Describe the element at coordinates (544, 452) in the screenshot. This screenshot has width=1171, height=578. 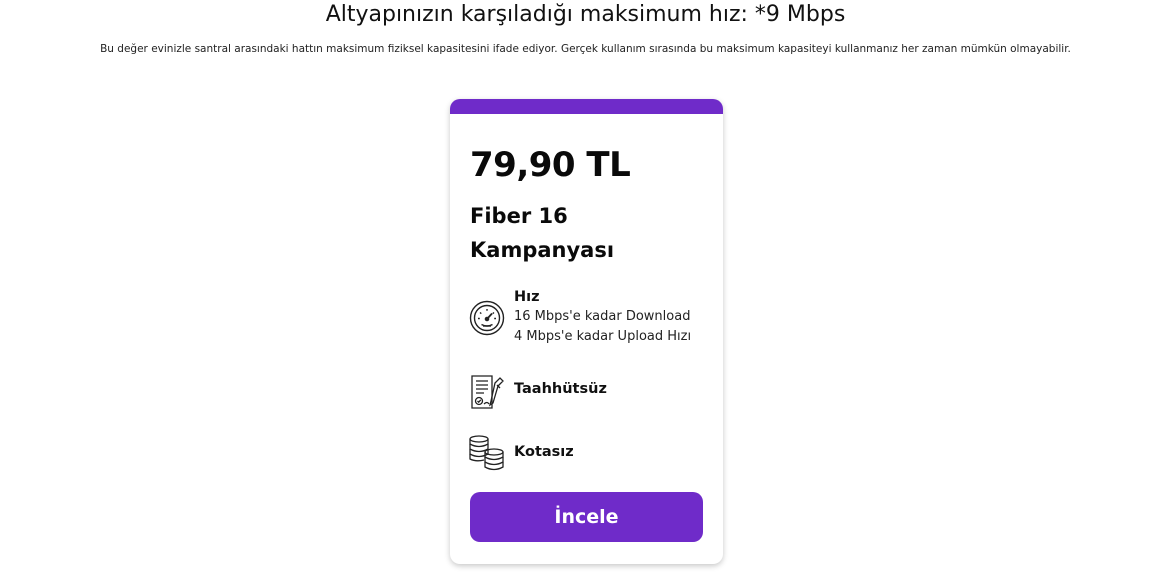
I see `feature-unlimited-title: Kotasız` at that location.